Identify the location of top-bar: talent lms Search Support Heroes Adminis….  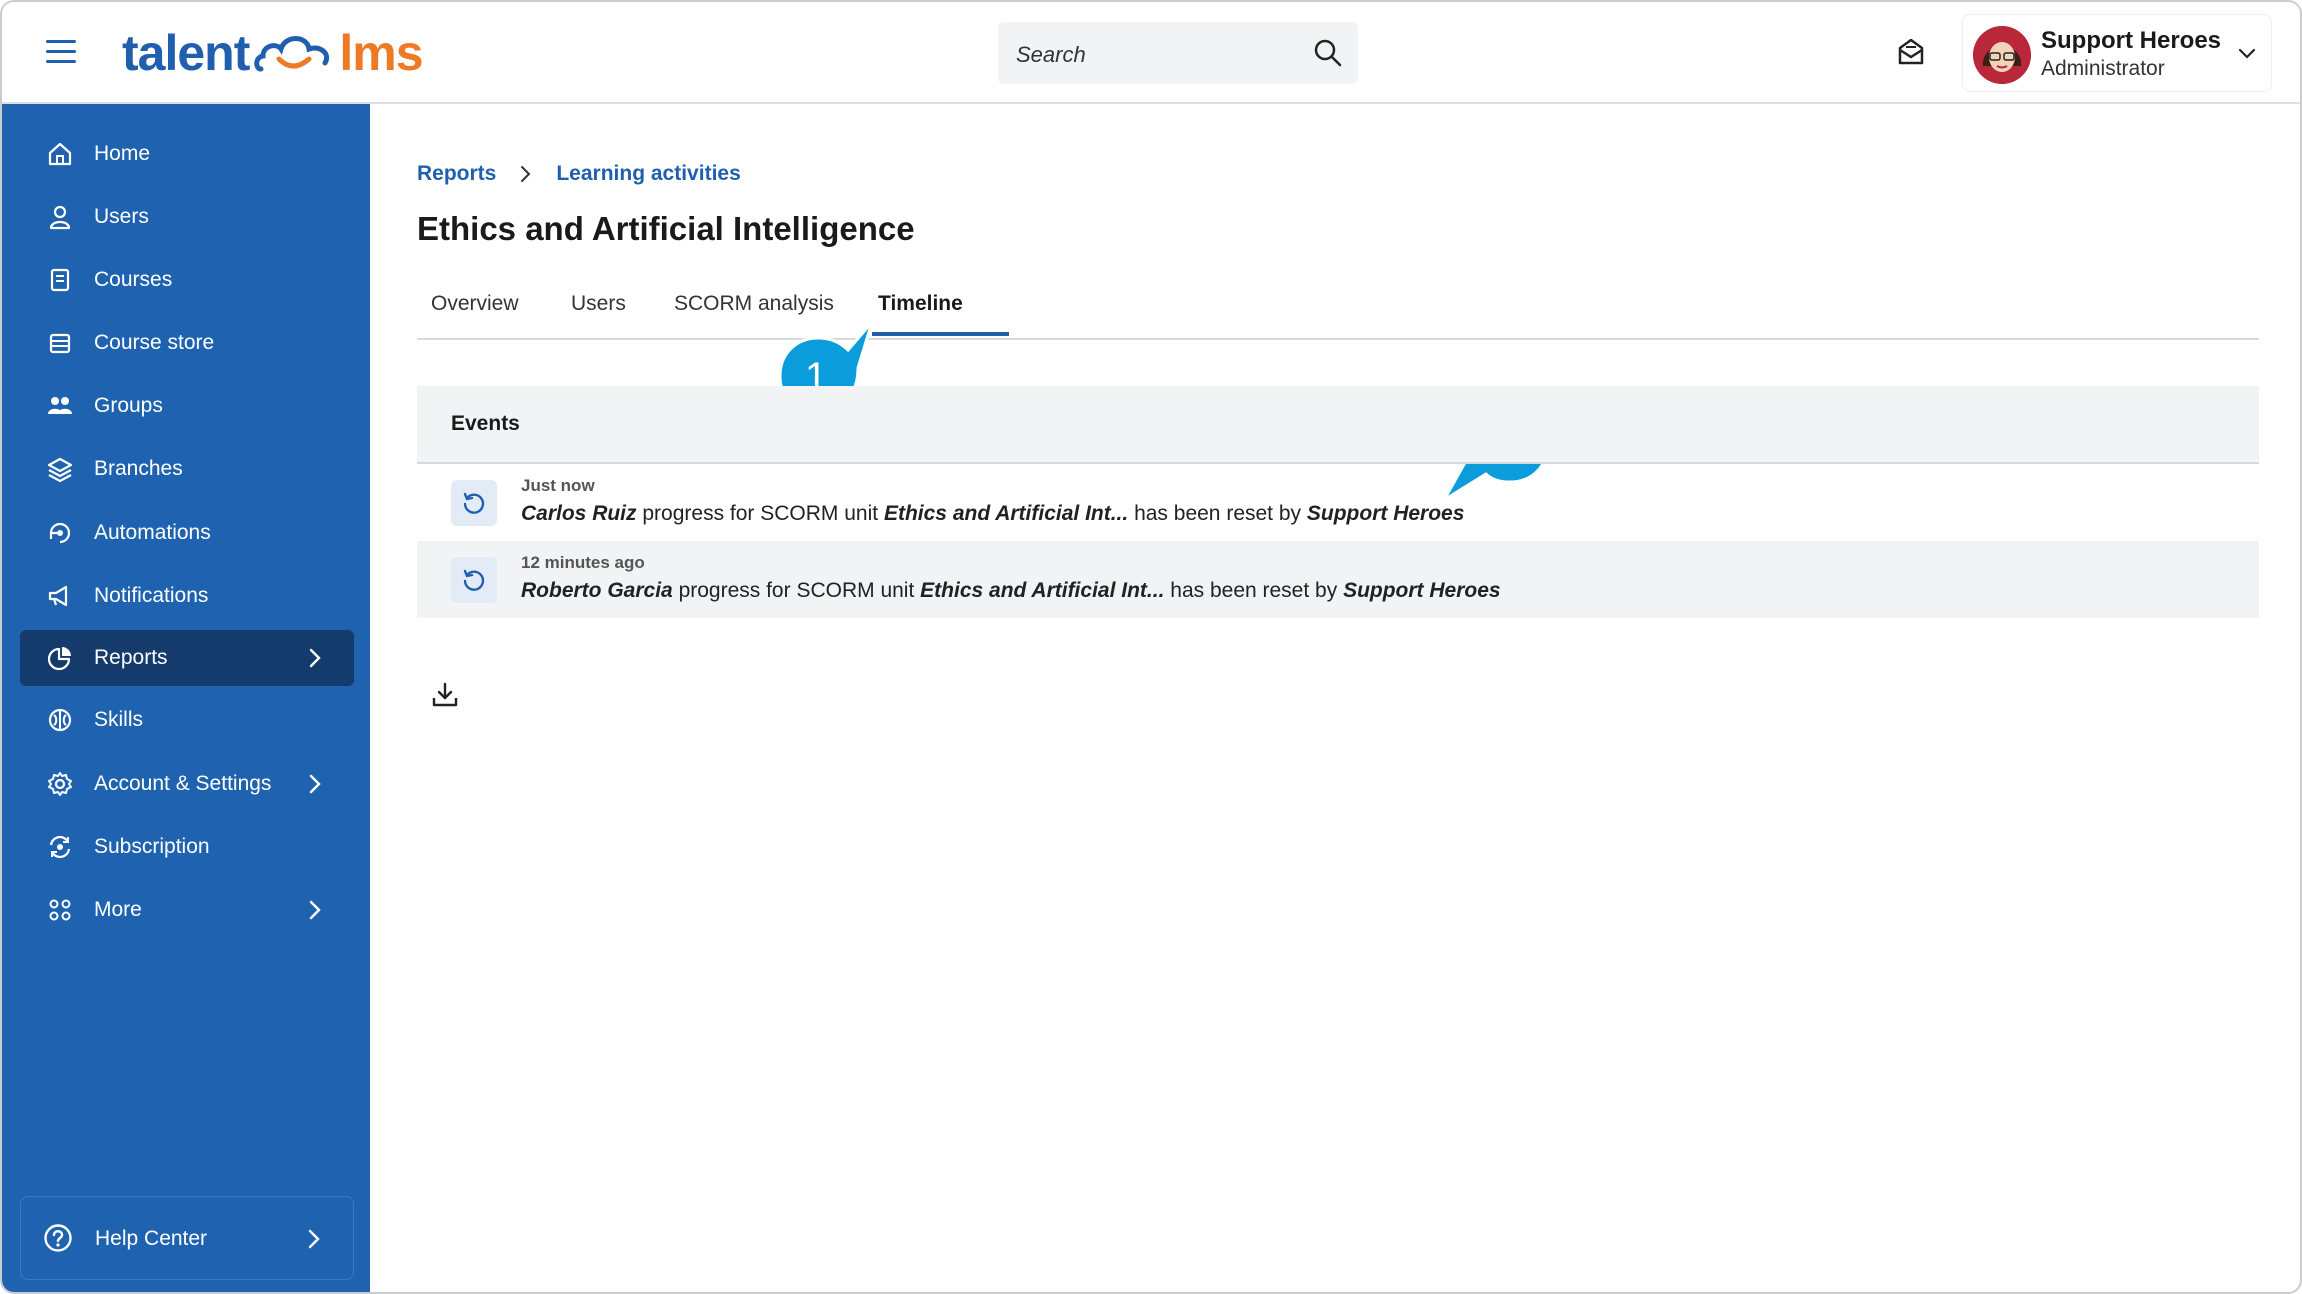
(1151, 53).